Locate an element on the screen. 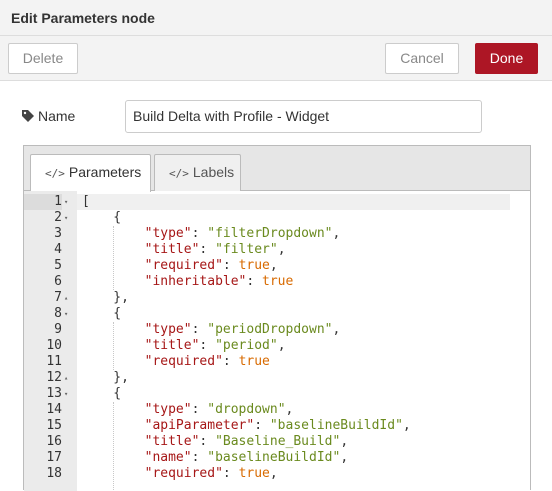 This screenshot has height=491, width=552. line-number: 18 is located at coordinates (54, 473).